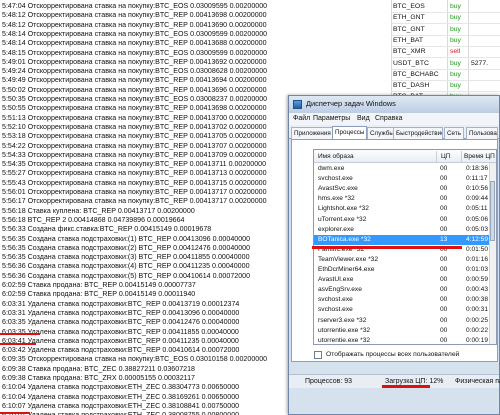 The image size is (500, 415). Describe the element at coordinates (445, 86) in the screenshot. I see `trade-row: BTC_DASH buy` at that location.